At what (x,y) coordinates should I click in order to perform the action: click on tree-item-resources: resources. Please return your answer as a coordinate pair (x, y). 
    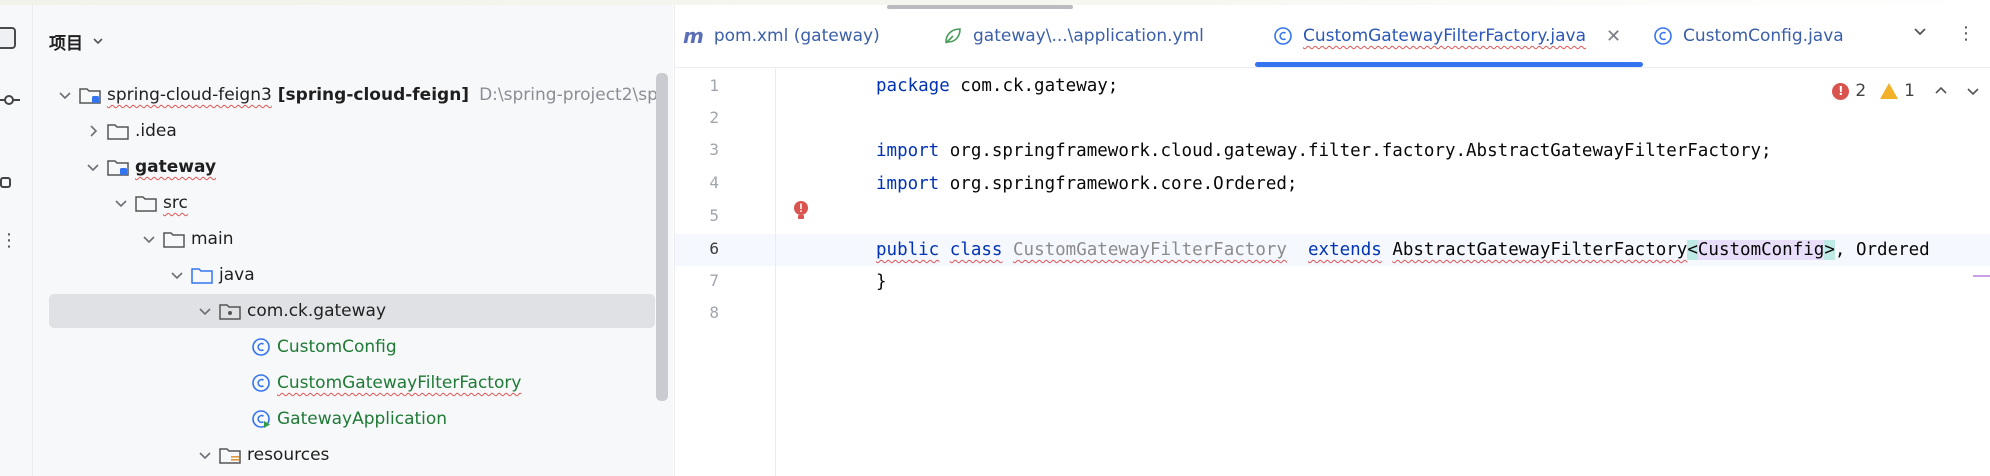
    Looking at the image, I should click on (359, 455).